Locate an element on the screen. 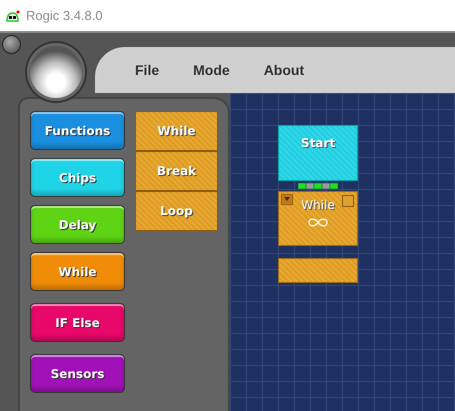  category-button: Functions is located at coordinates (77, 130).